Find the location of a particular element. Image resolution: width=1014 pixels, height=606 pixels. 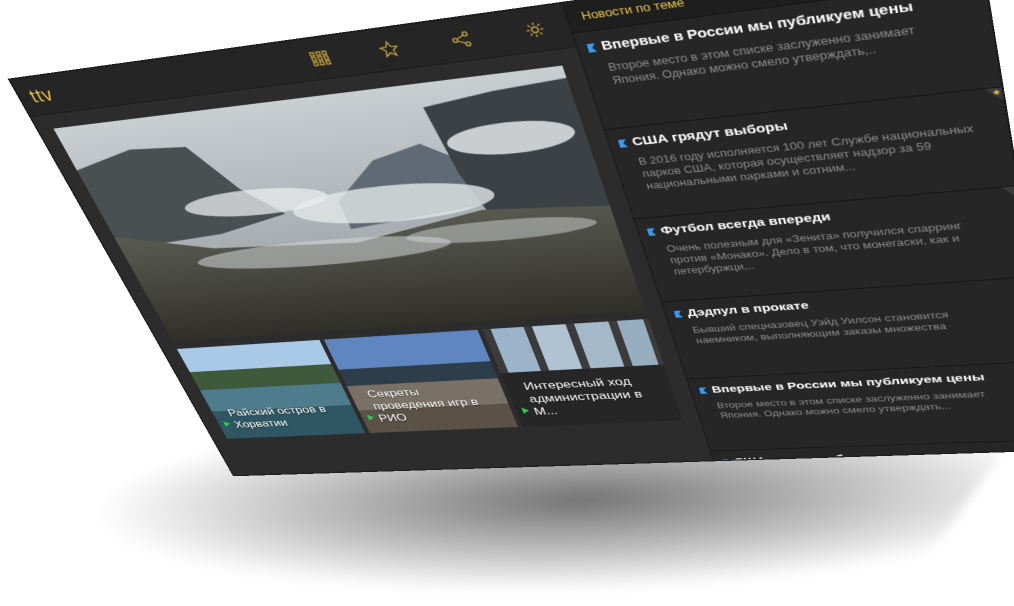

tile-caption: Секреты проведения игр в РИО is located at coordinates (422, 405).